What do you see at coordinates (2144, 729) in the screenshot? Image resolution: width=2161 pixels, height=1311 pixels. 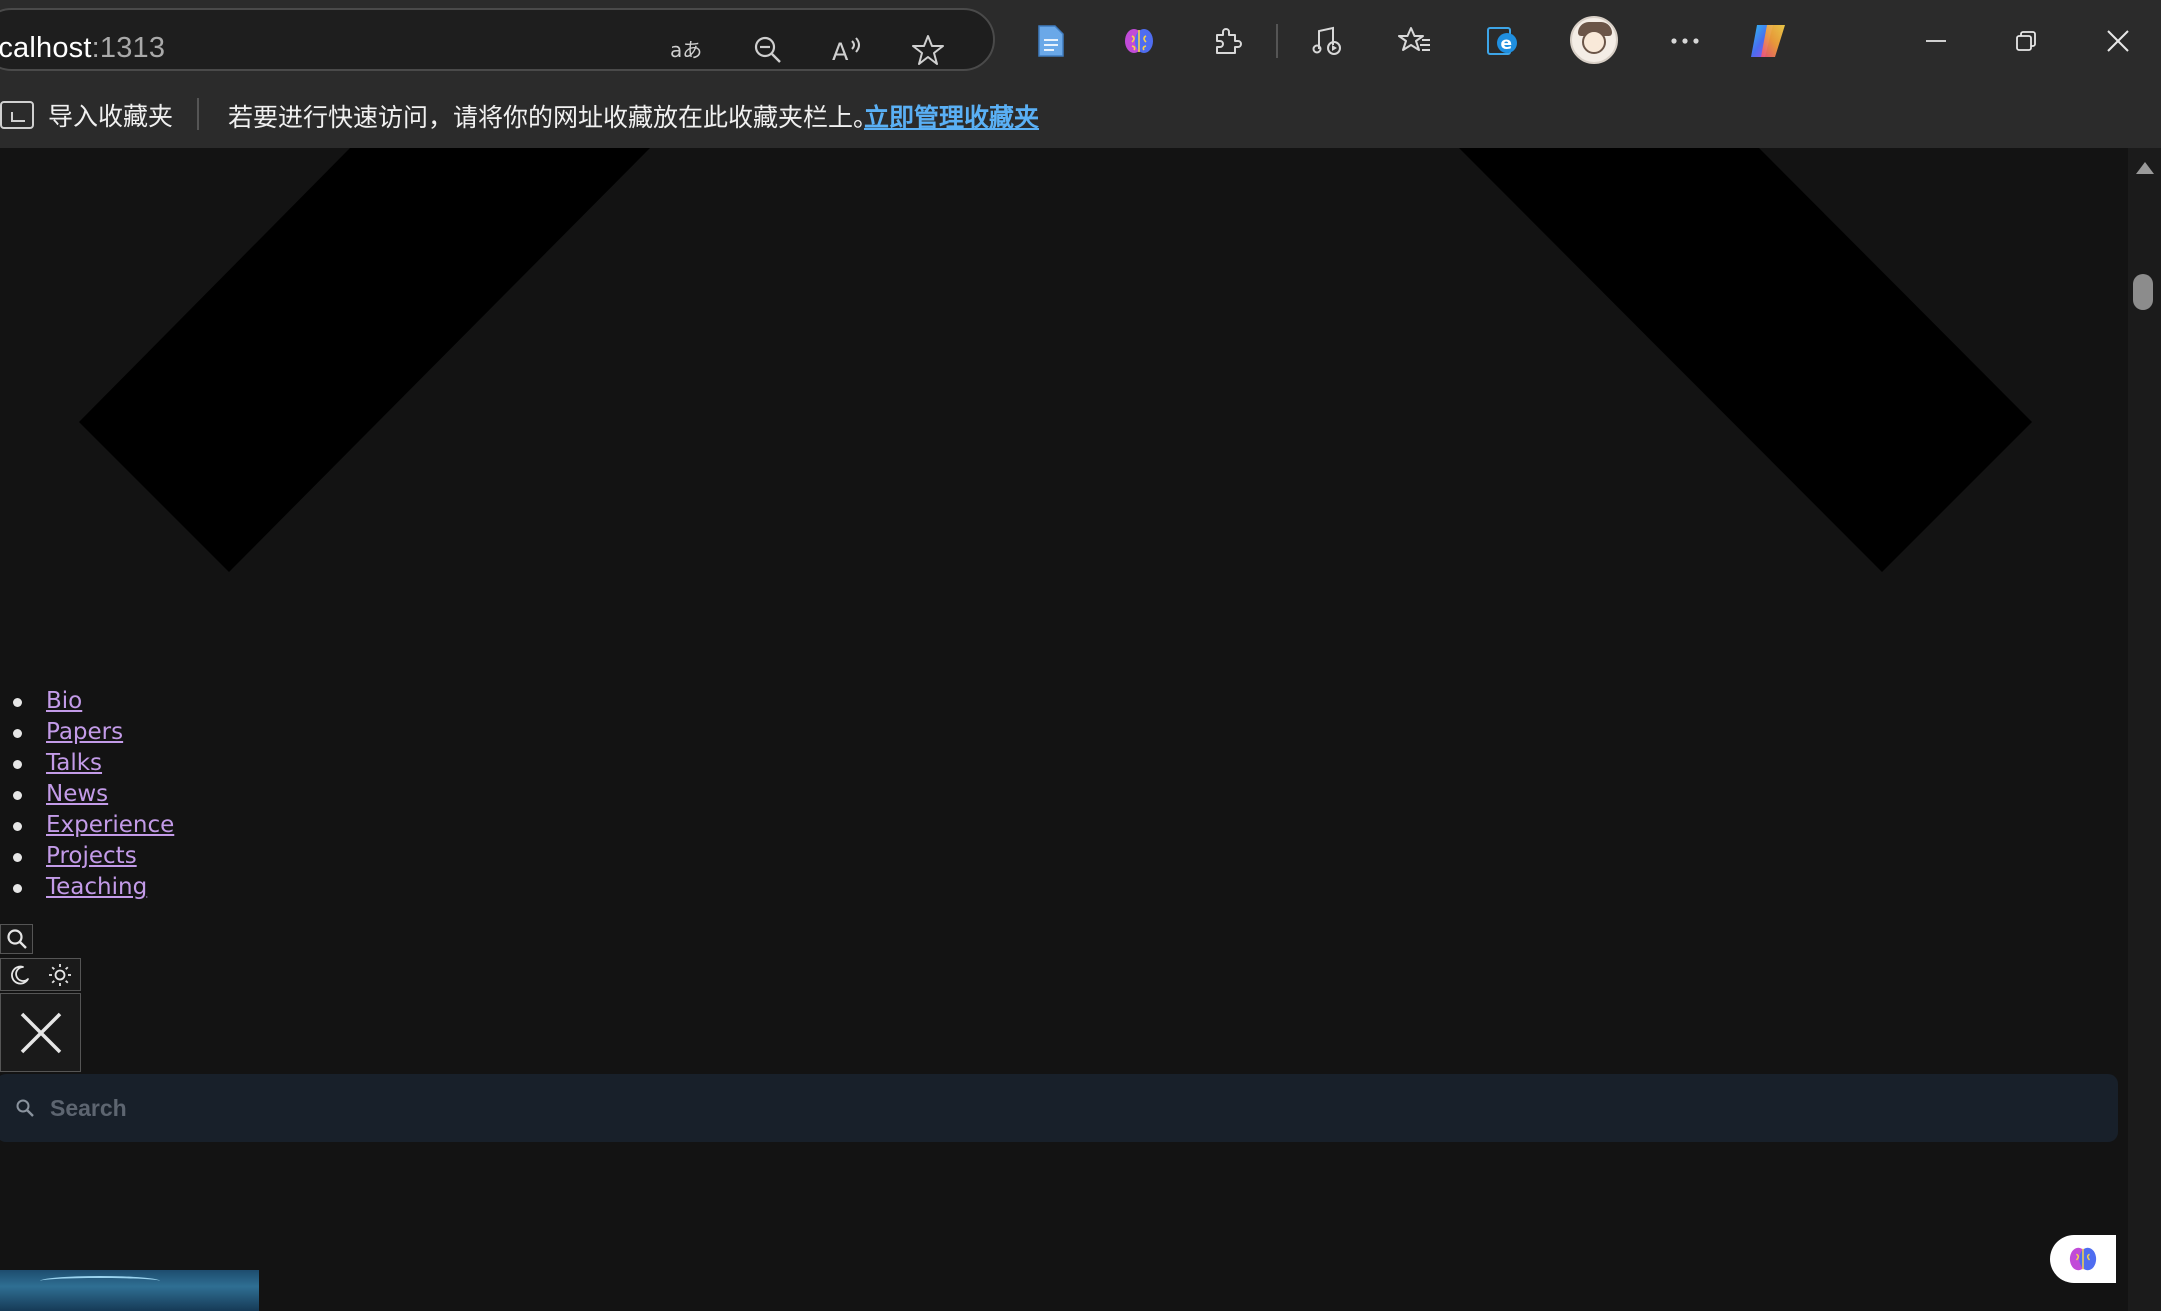 I see `page-scrollbar` at bounding box center [2144, 729].